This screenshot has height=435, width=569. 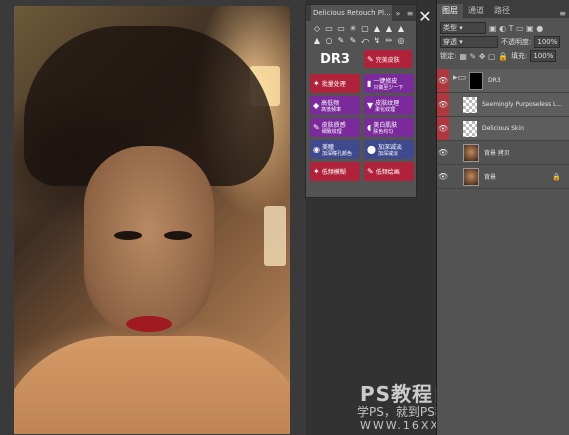 I want to click on button-label: 高低频, so click(x=330, y=103).